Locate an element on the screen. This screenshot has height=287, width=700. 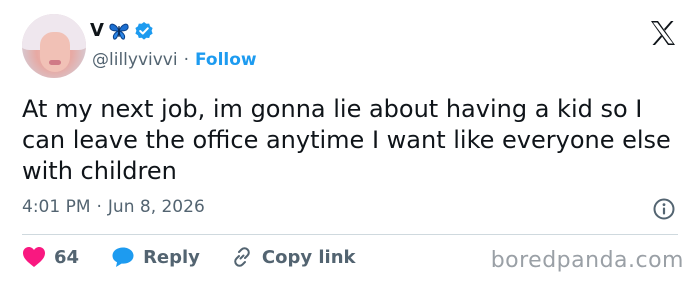
like-button: 64 is located at coordinates (50, 257).